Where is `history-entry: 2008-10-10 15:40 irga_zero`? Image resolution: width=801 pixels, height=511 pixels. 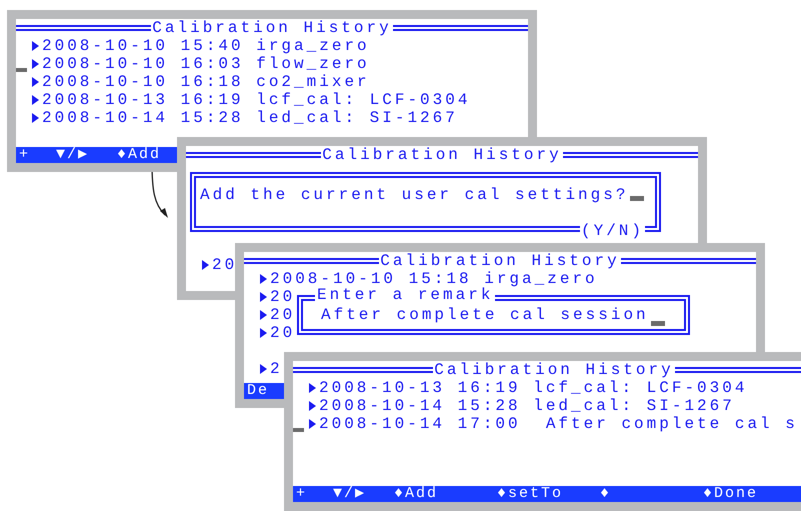
history-entry: 2008-10-10 15:40 irga_zero is located at coordinates (206, 46).